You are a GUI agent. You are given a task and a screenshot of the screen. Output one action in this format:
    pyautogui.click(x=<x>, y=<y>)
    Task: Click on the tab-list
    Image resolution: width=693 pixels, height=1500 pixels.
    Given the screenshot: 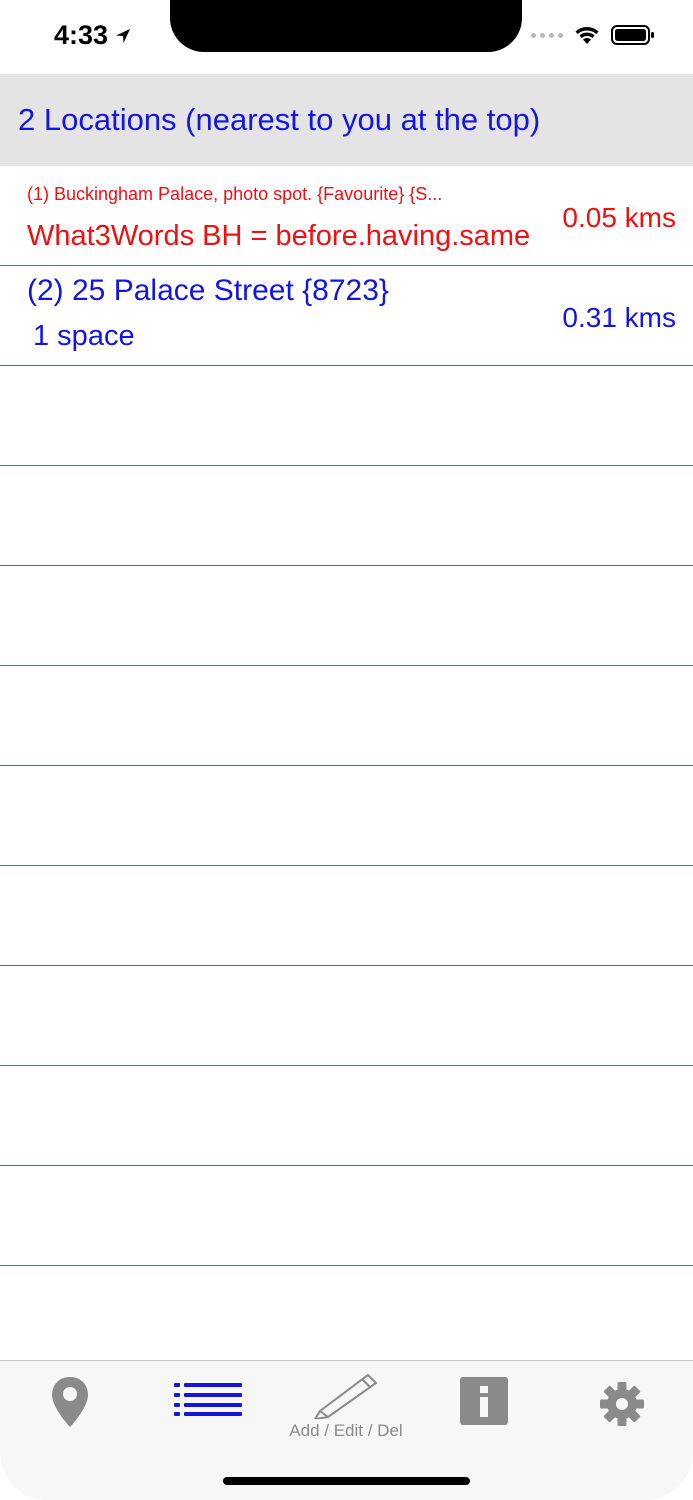 What is the action you would take?
    pyautogui.click(x=208, y=1406)
    